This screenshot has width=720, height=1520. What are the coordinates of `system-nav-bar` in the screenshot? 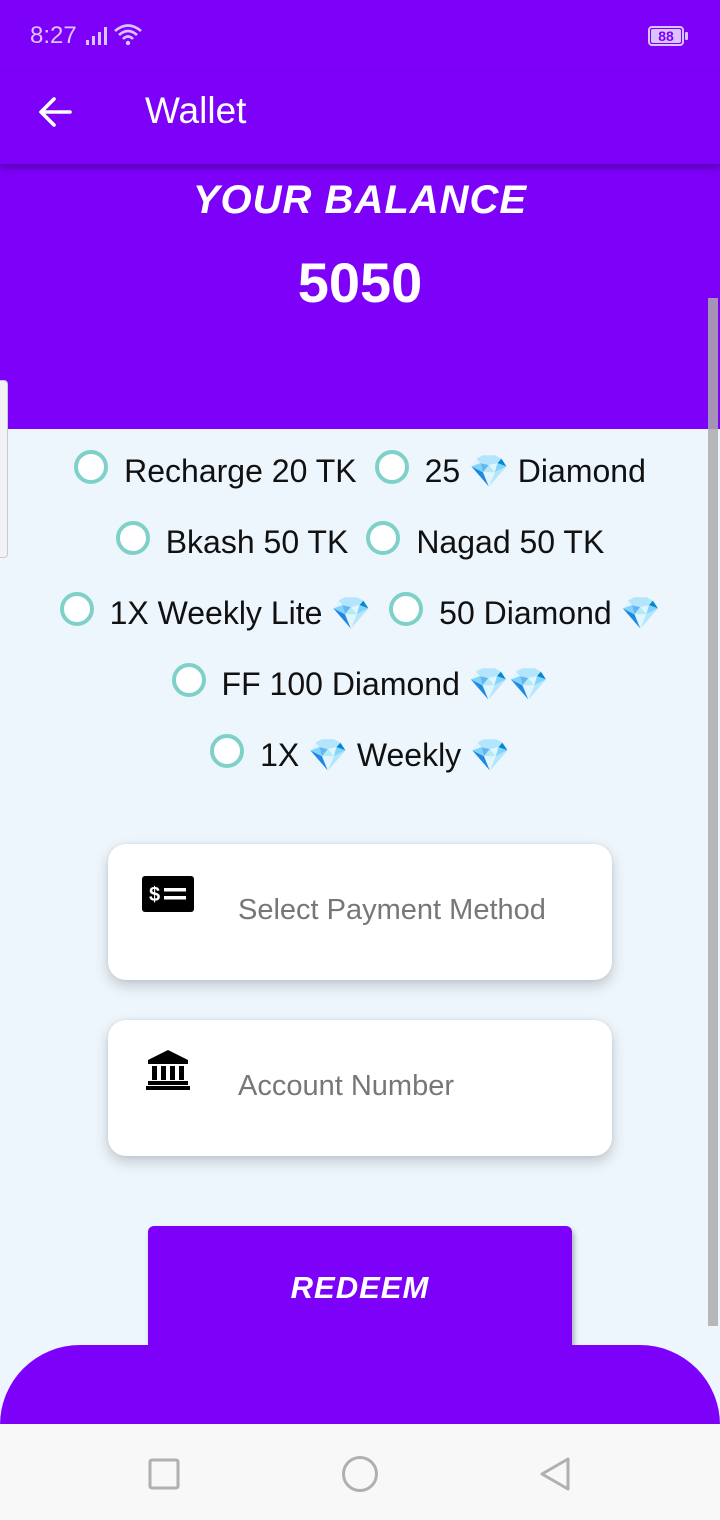 It's located at (360, 1472).